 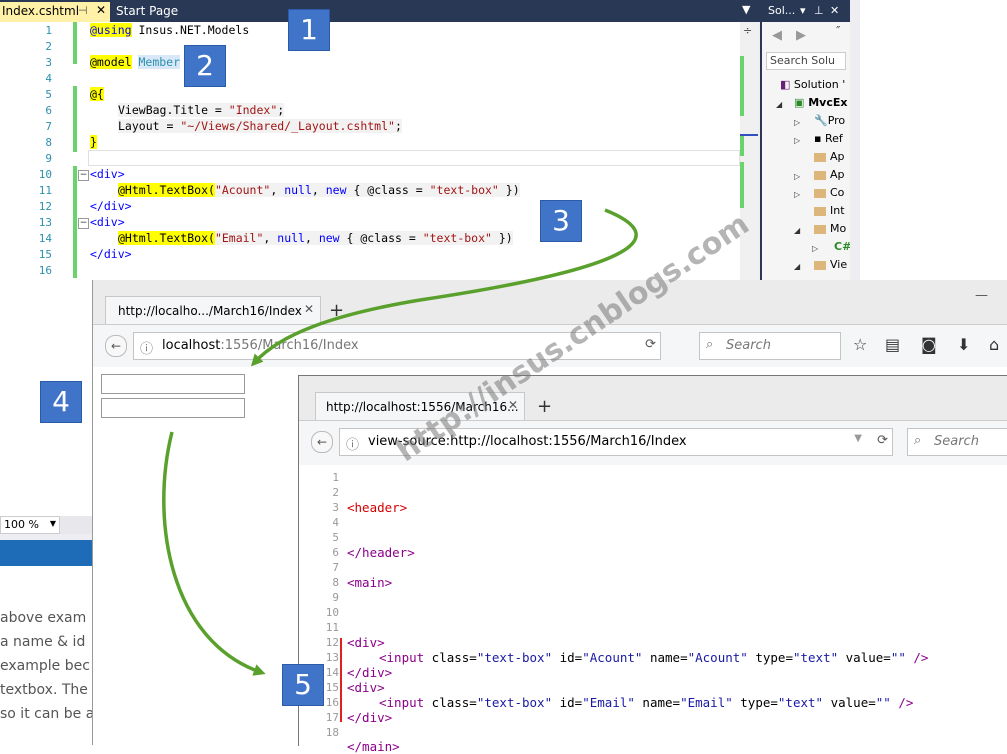 What do you see at coordinates (214, 553) in the screenshot?
I see `arrow-browser-to-source` at bounding box center [214, 553].